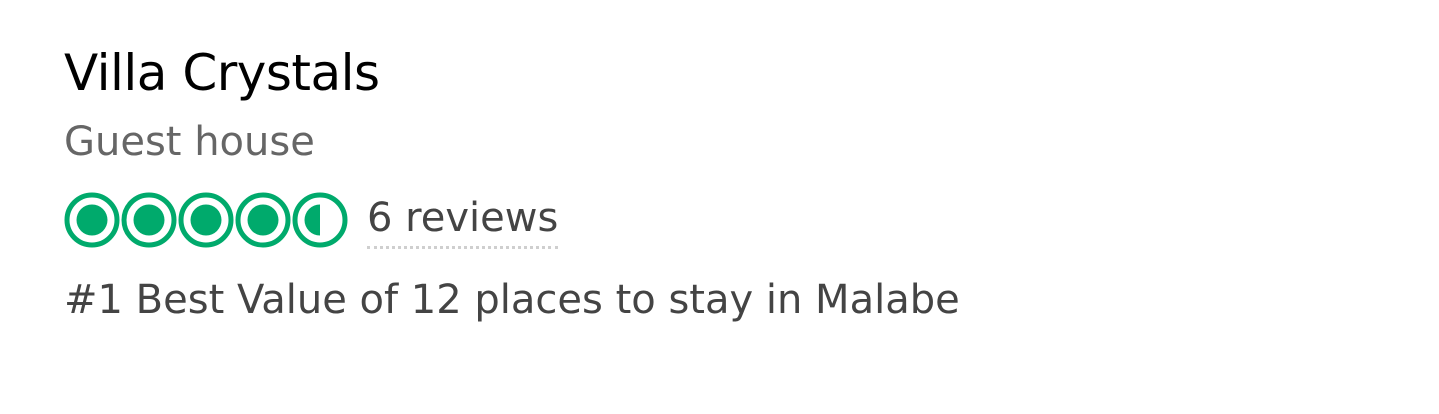 The image size is (1439, 414). What do you see at coordinates (751, 220) in the screenshot?
I see `rating-row: 6 reviews` at bounding box center [751, 220].